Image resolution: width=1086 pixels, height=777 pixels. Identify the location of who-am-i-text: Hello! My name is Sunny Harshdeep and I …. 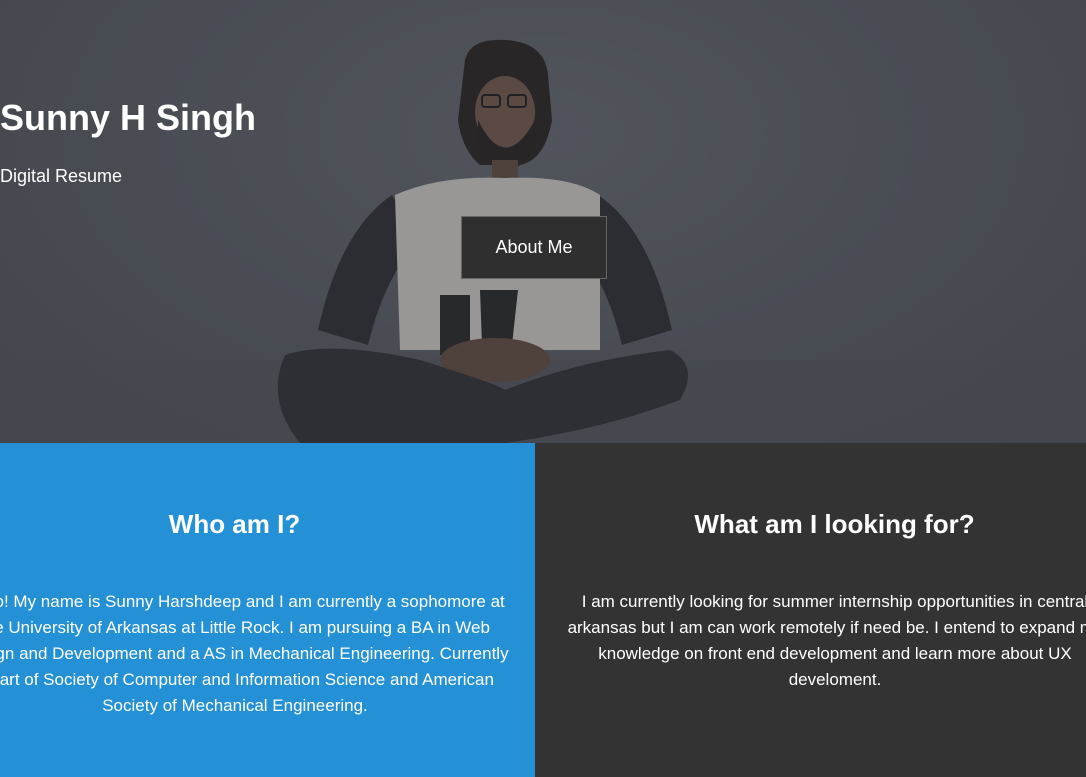
(254, 653).